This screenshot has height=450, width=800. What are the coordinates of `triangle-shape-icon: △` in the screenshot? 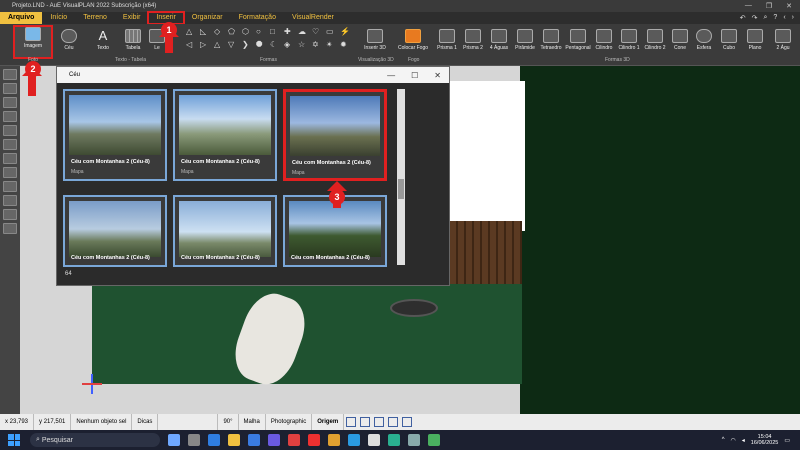 It's located at (189, 31).